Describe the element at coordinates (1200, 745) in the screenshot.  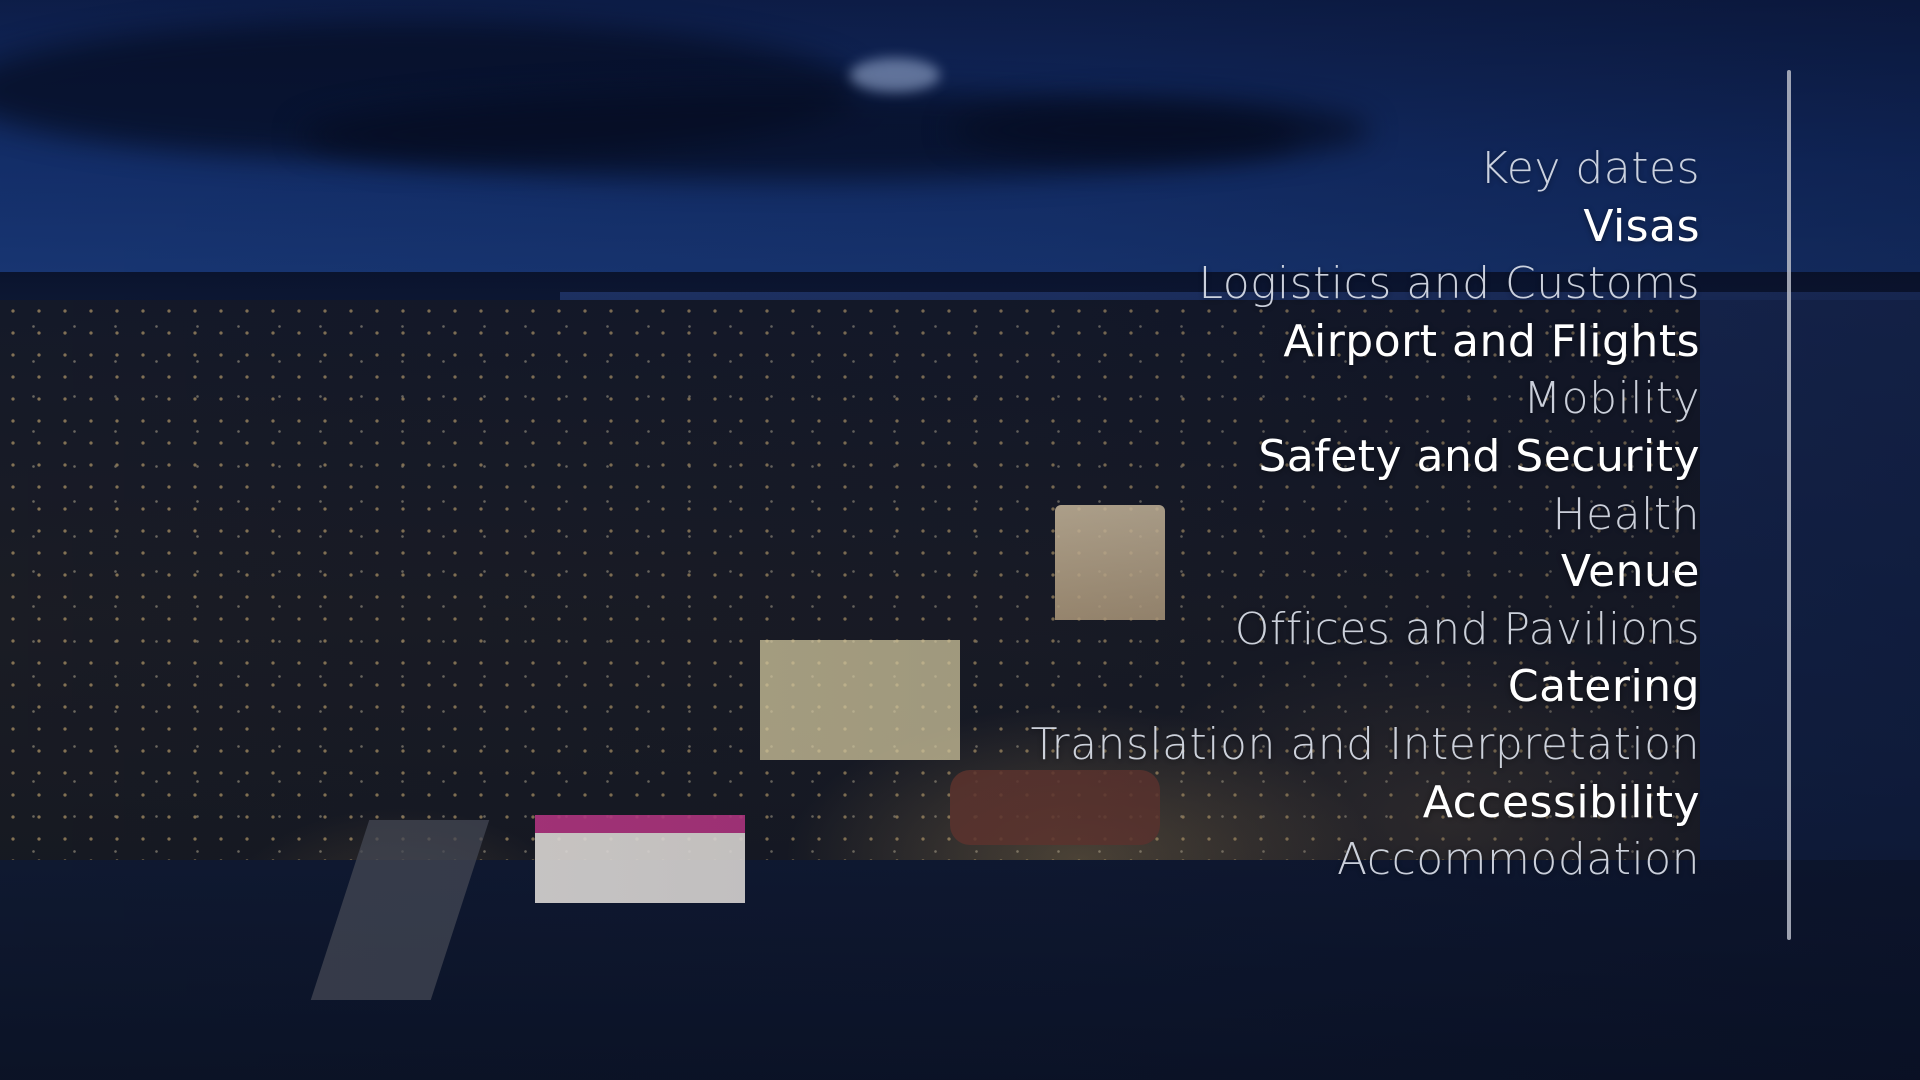
I see `menu-item-translation-and-interpretation: Translation and Interpretation` at that location.